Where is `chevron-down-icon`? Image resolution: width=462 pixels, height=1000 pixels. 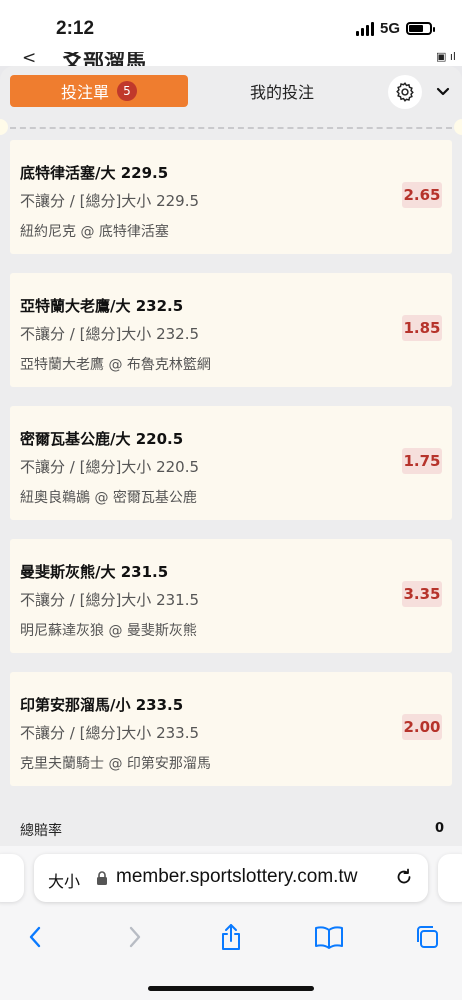 chevron-down-icon is located at coordinates (443, 91).